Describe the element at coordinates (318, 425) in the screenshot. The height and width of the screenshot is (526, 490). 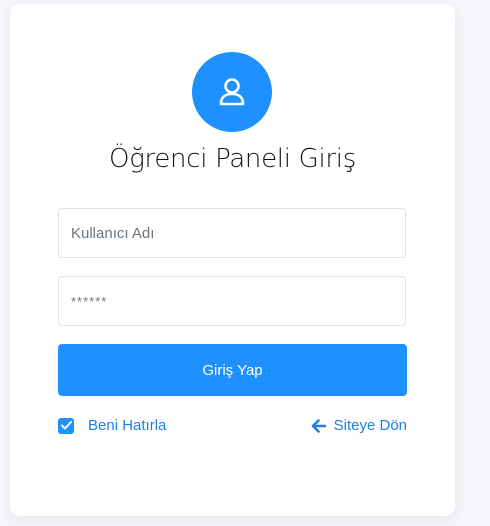
I see `arrow-left-icon` at that location.